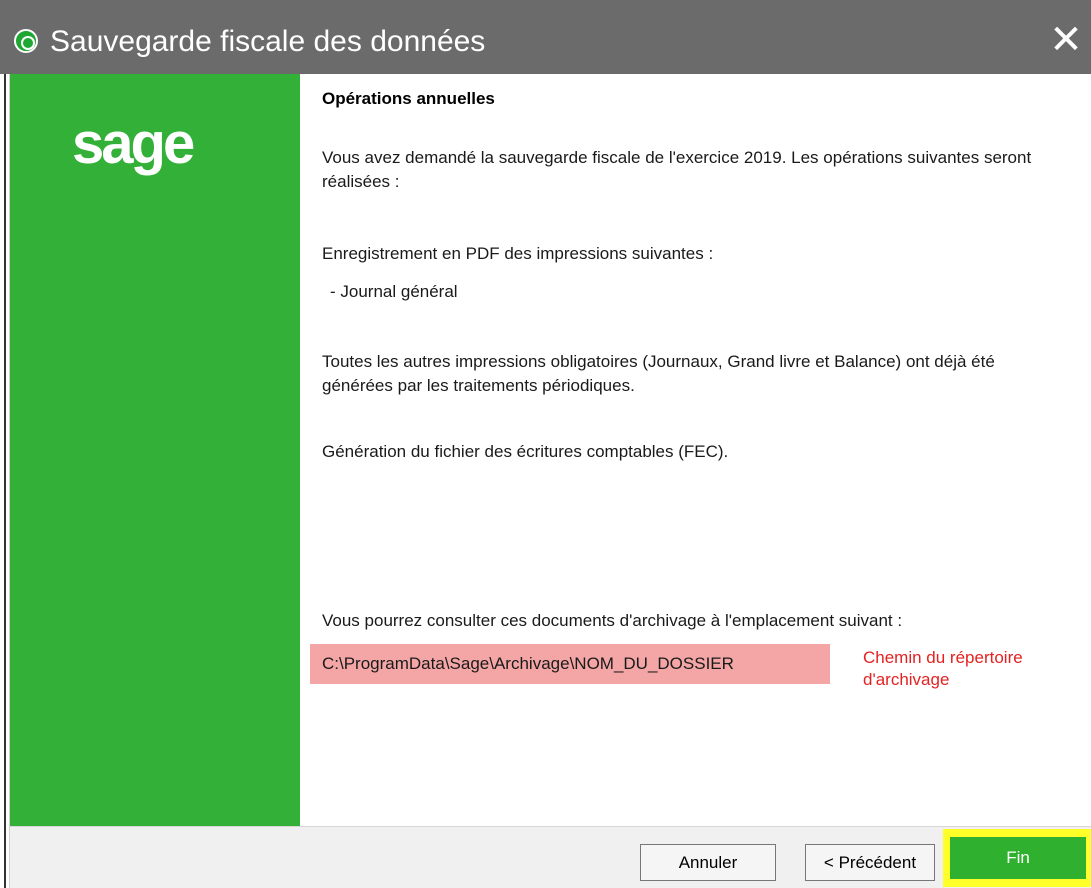 The image size is (1091, 888). What do you see at coordinates (268, 41) in the screenshot?
I see `window-title: Sauvegarde fiscale des données` at bounding box center [268, 41].